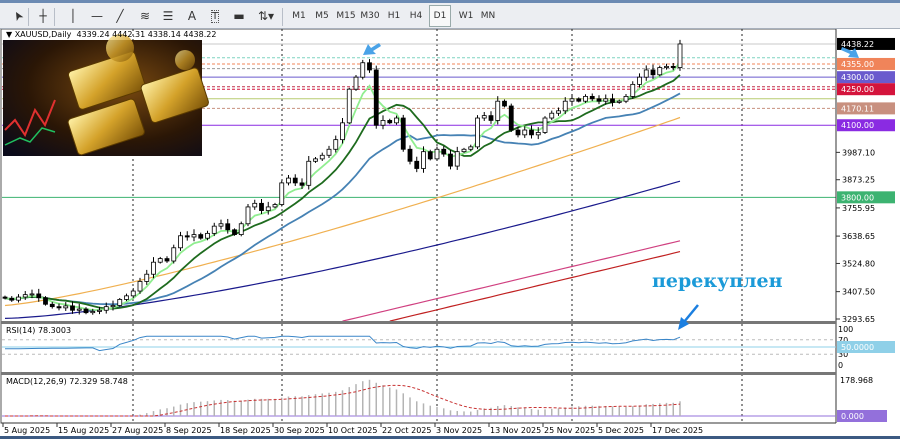 This screenshot has height=439, width=900. I want to click on price-tick-label: 3407.50, so click(858, 292).